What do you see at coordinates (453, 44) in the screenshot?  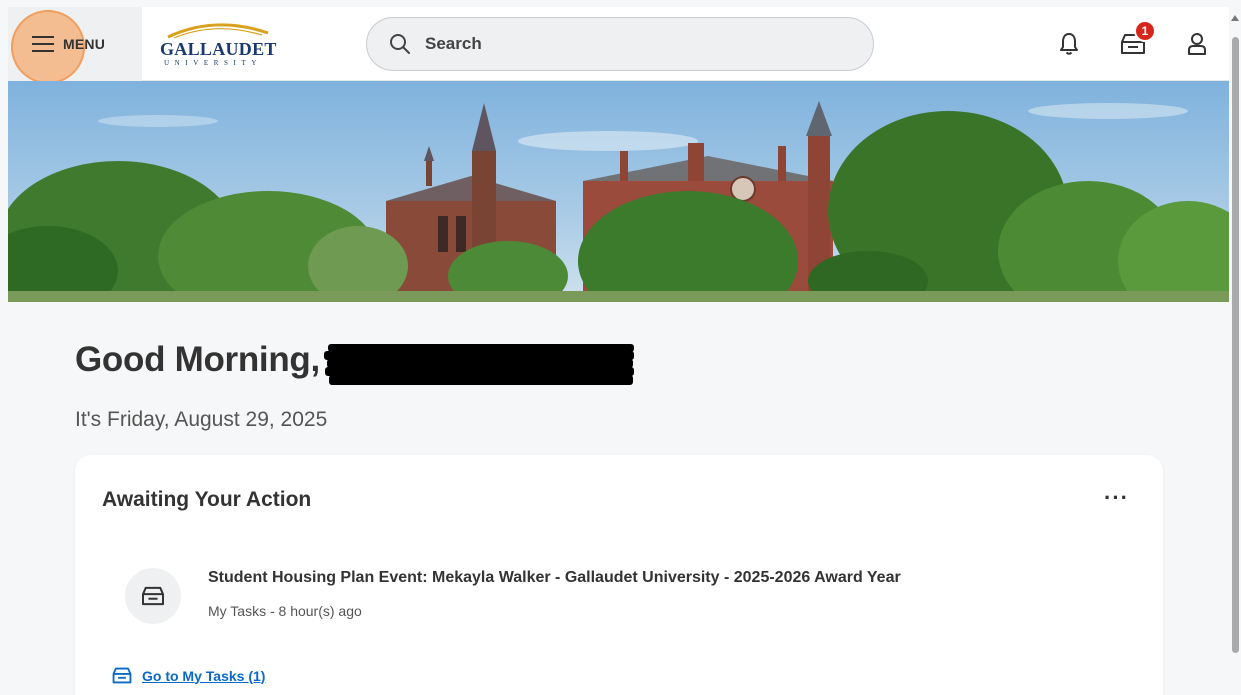 I see `search-input: Search` at bounding box center [453, 44].